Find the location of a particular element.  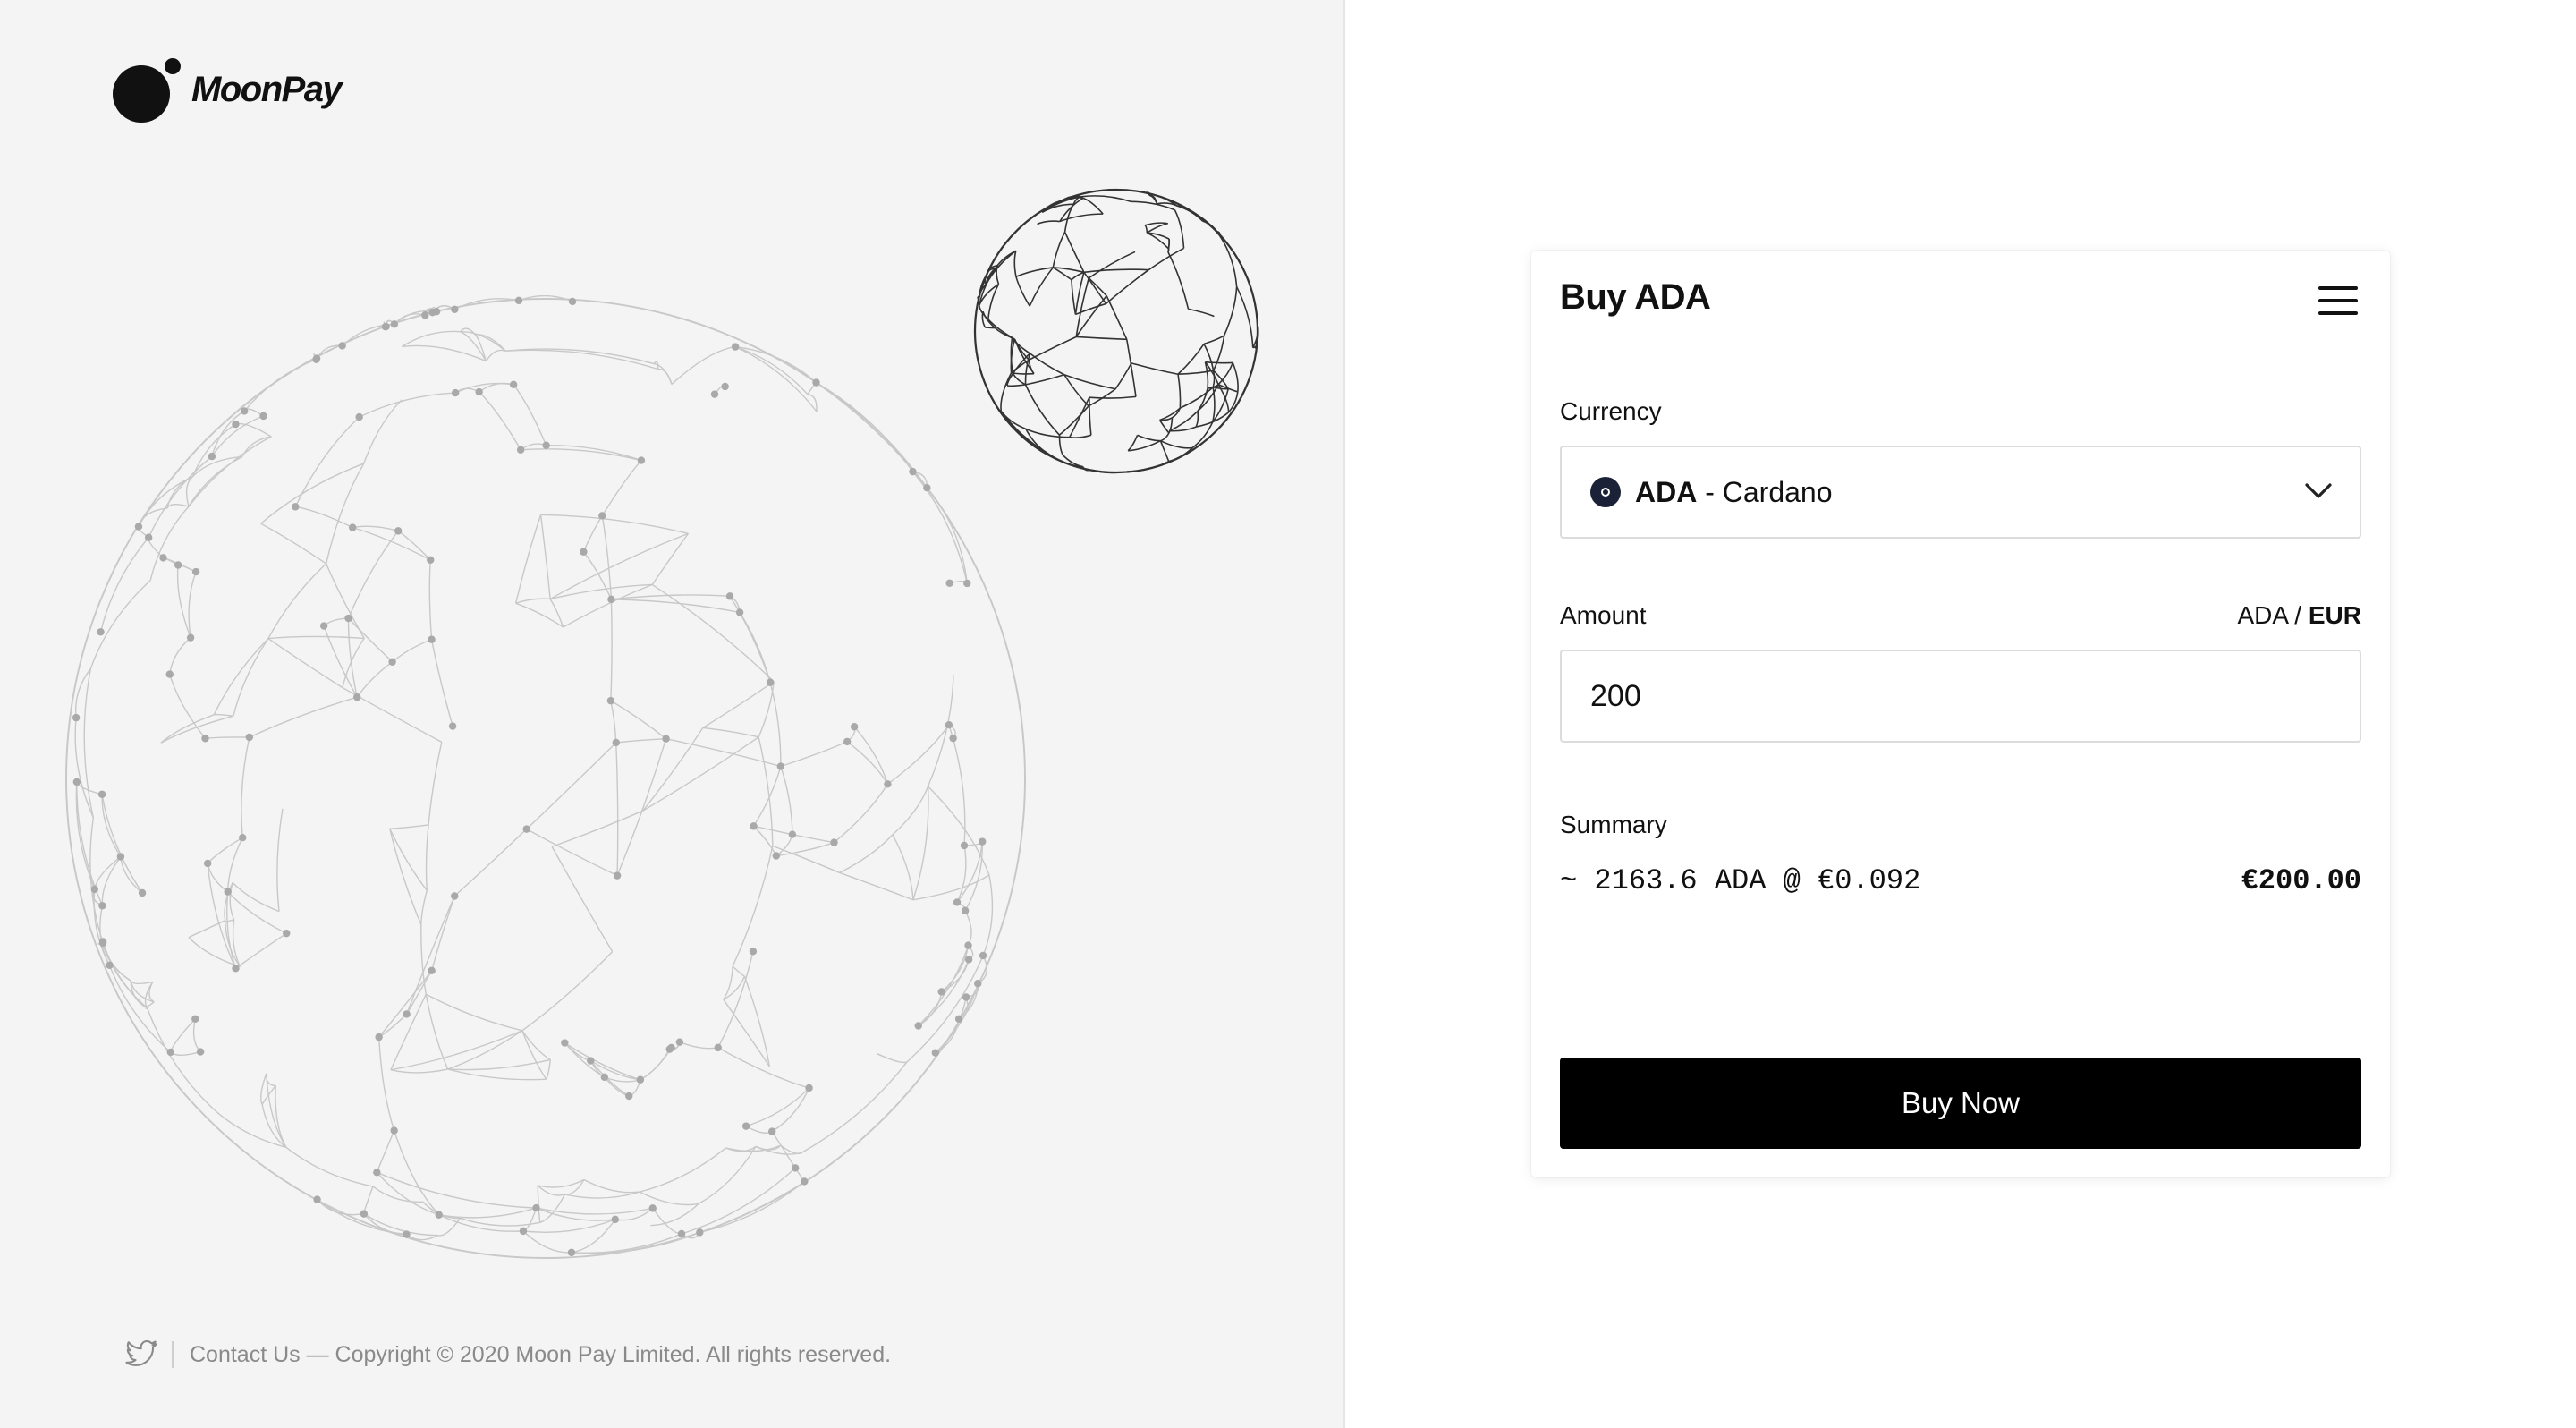

footer-divider is located at coordinates (173, 1355).